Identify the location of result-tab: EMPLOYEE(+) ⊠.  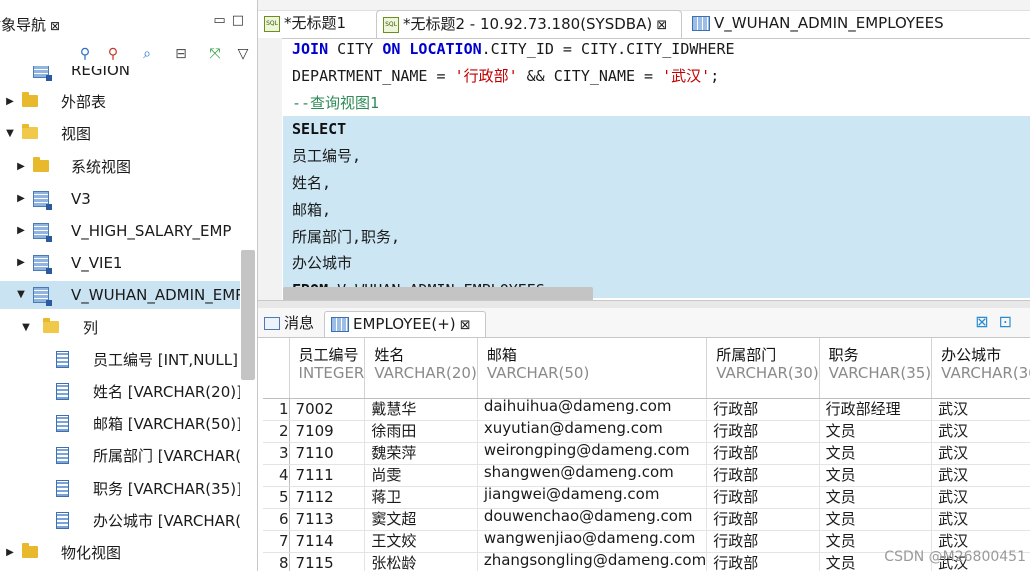
(405, 324).